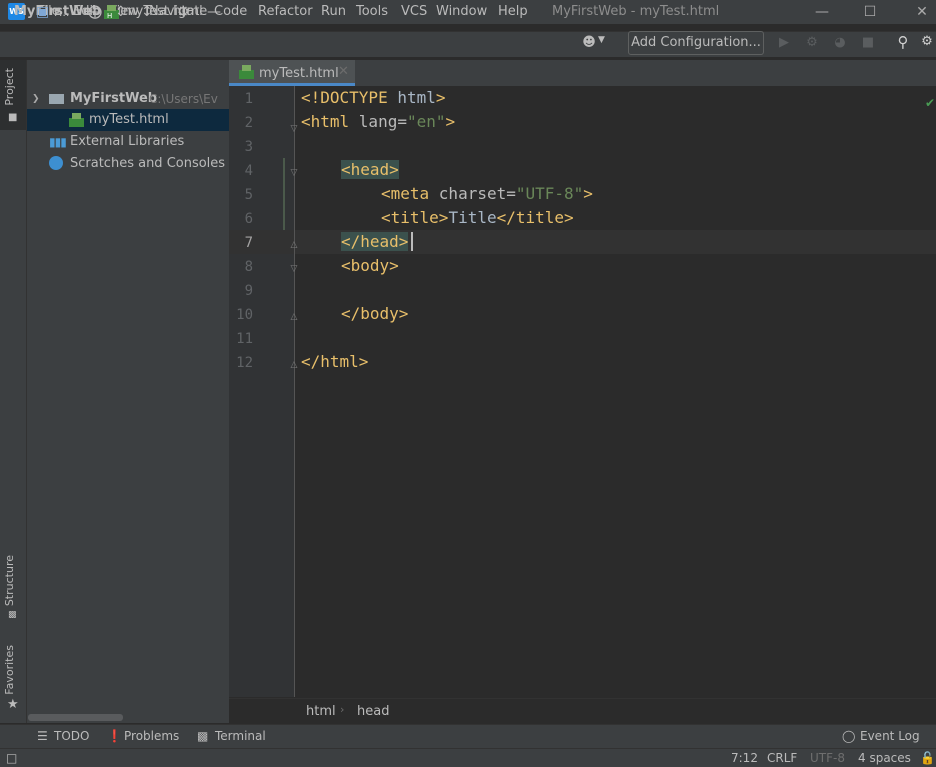 The width and height of the screenshot is (936, 767). Describe the element at coordinates (147, 12) in the screenshot. I see `collapse-all-icon: ↕` at that location.